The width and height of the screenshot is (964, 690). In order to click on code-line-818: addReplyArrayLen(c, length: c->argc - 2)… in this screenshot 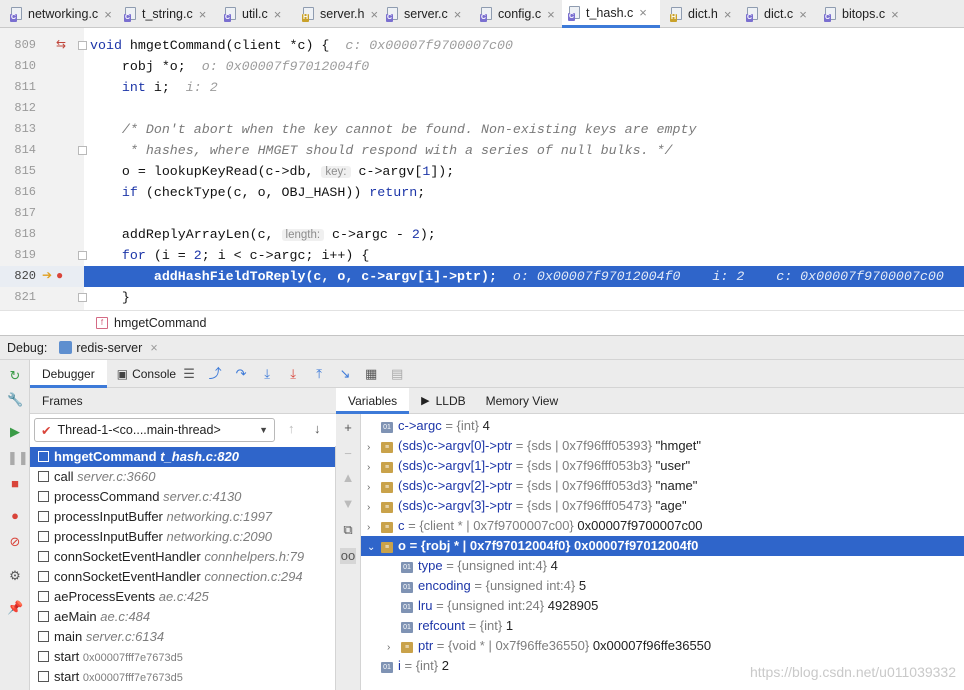, I will do `click(263, 234)`.